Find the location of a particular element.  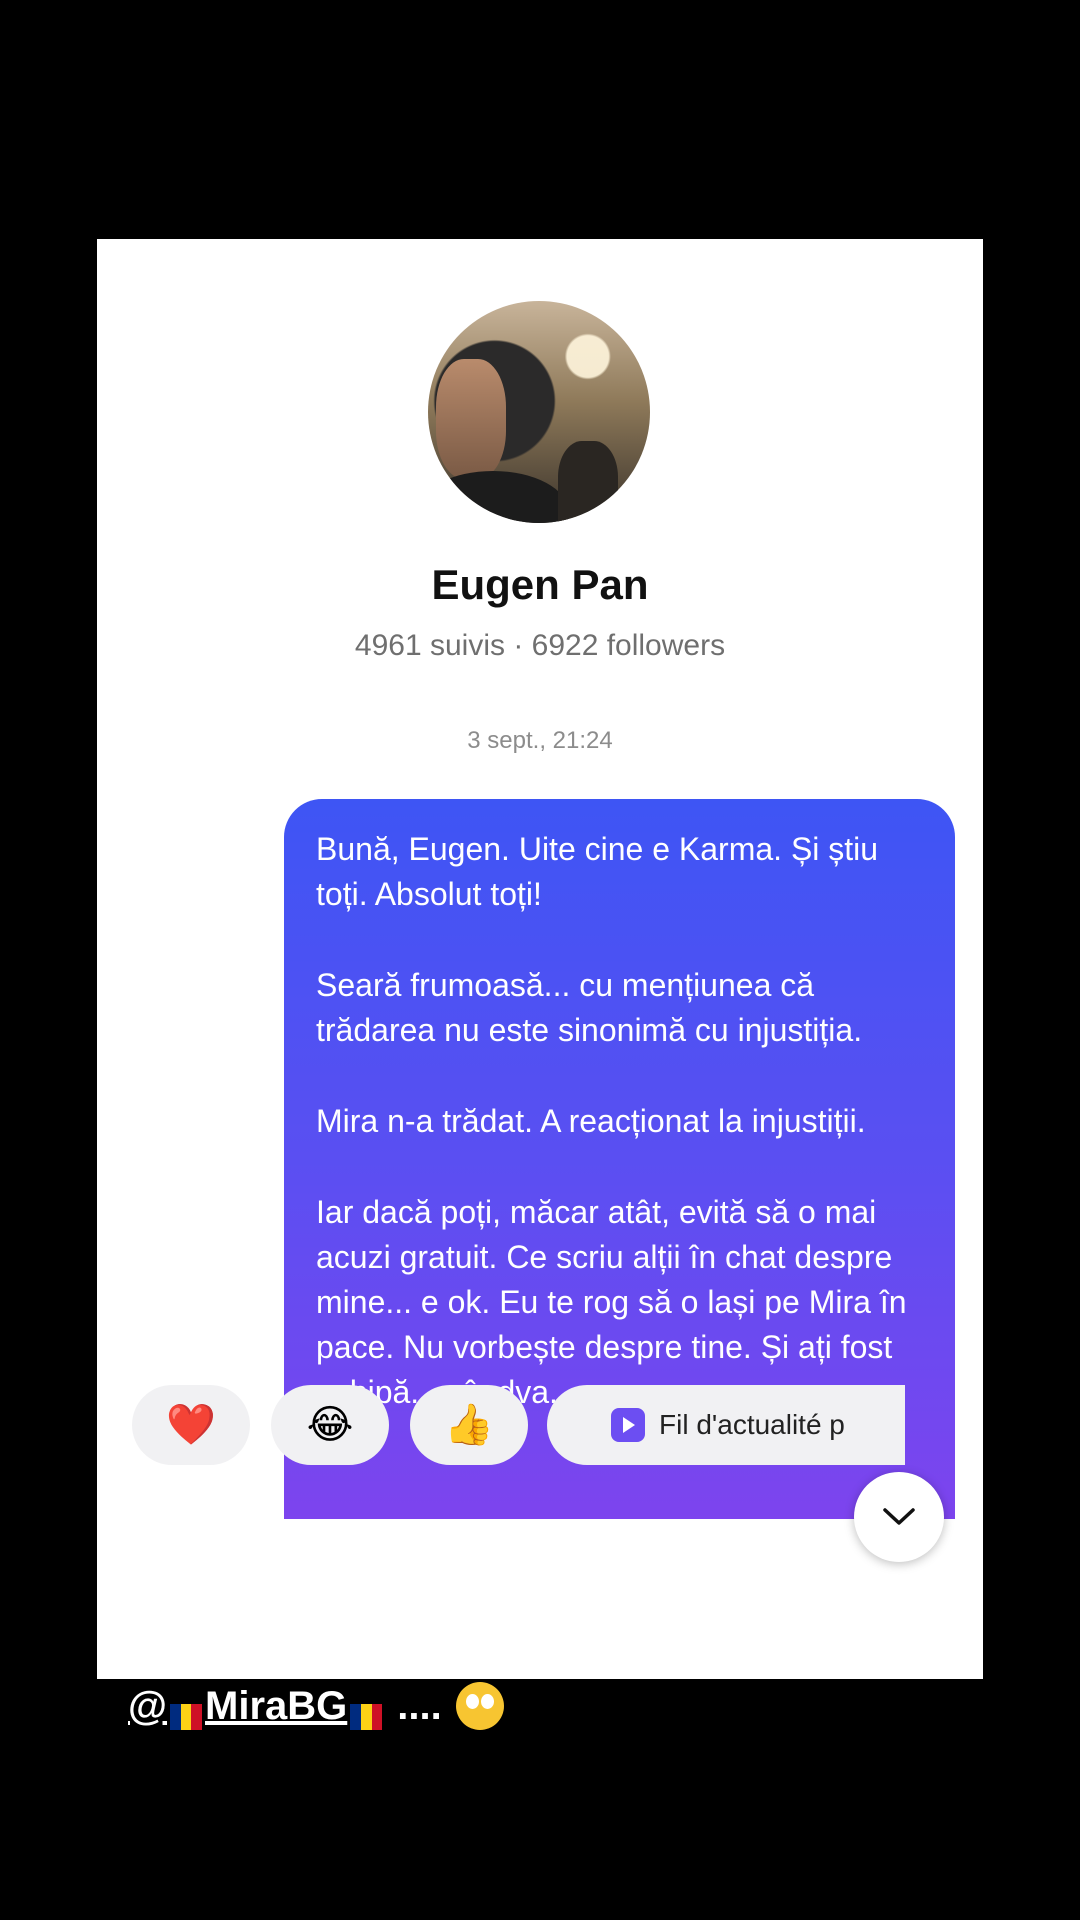

avatar-body is located at coordinates (498, 497).